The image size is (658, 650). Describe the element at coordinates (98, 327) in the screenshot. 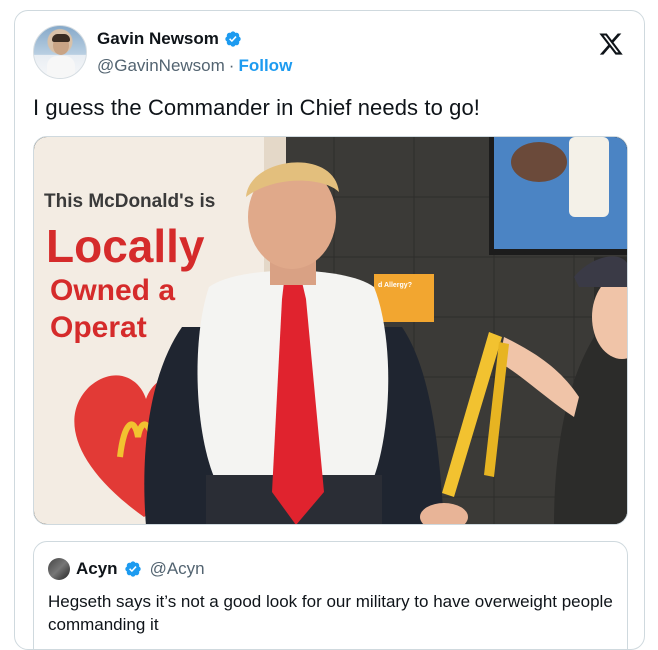

I see `sign-line-4: Operat` at that location.